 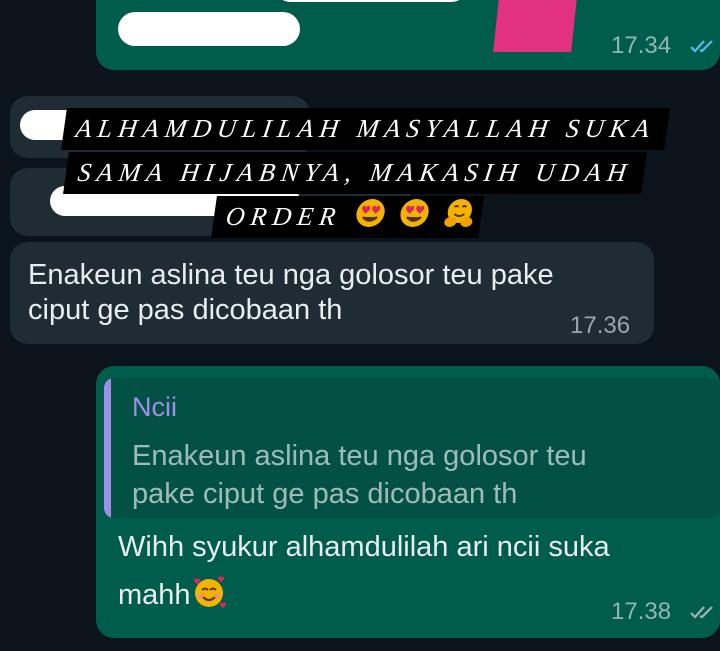 I want to click on quoted-text-line-1: Enakeun aslina teu nga golosor teu, so click(x=359, y=456).